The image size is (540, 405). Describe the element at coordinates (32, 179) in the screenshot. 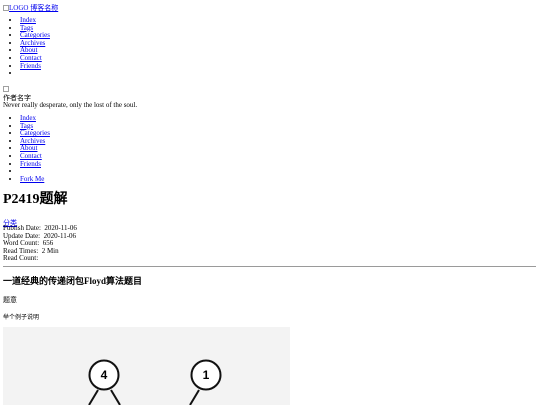

I see `fork-me-link: Fork Me` at that location.